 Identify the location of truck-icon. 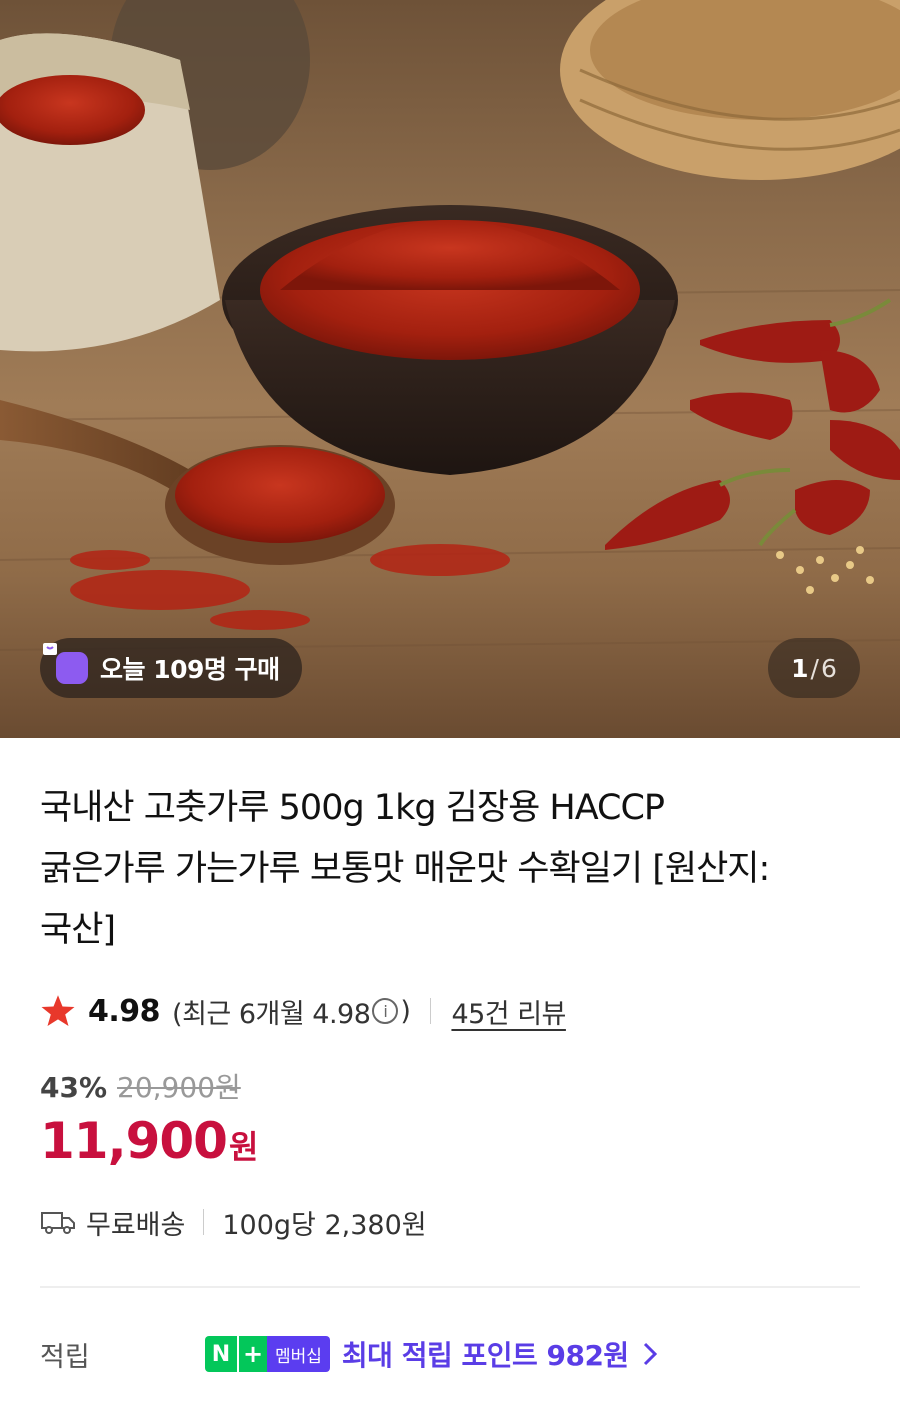
(58, 1223).